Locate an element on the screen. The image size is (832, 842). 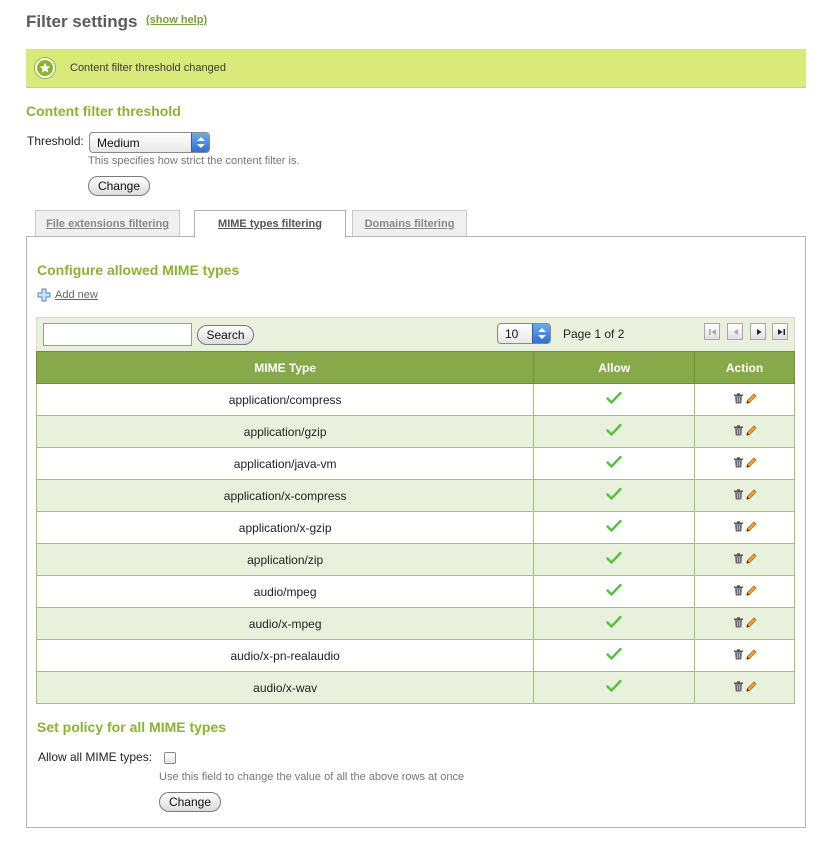
table-row: application/zip is located at coordinates (415, 559).